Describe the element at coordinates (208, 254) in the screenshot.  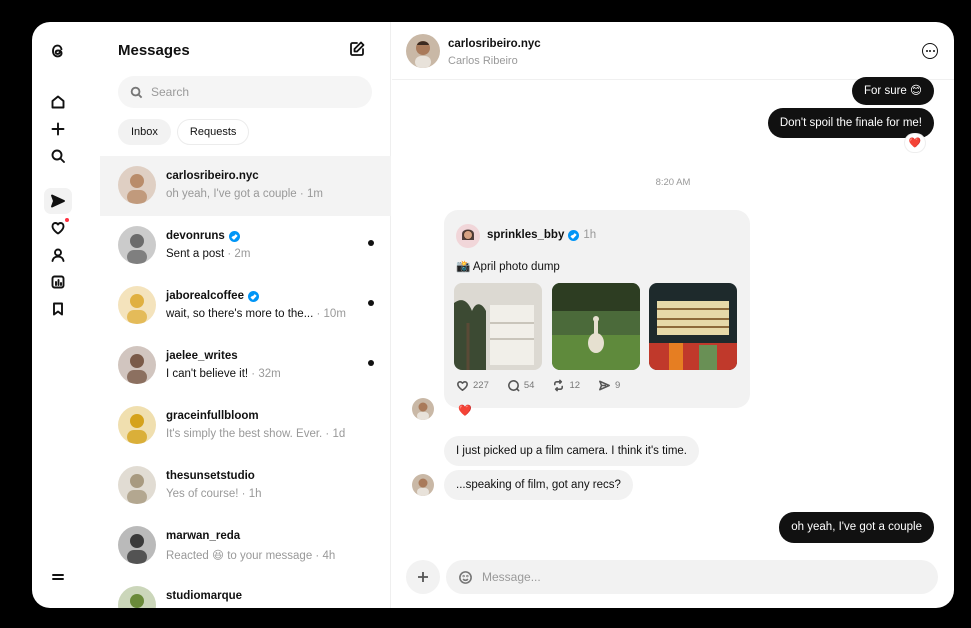
I see `conversation-preview: Sent a post · 2m` at that location.